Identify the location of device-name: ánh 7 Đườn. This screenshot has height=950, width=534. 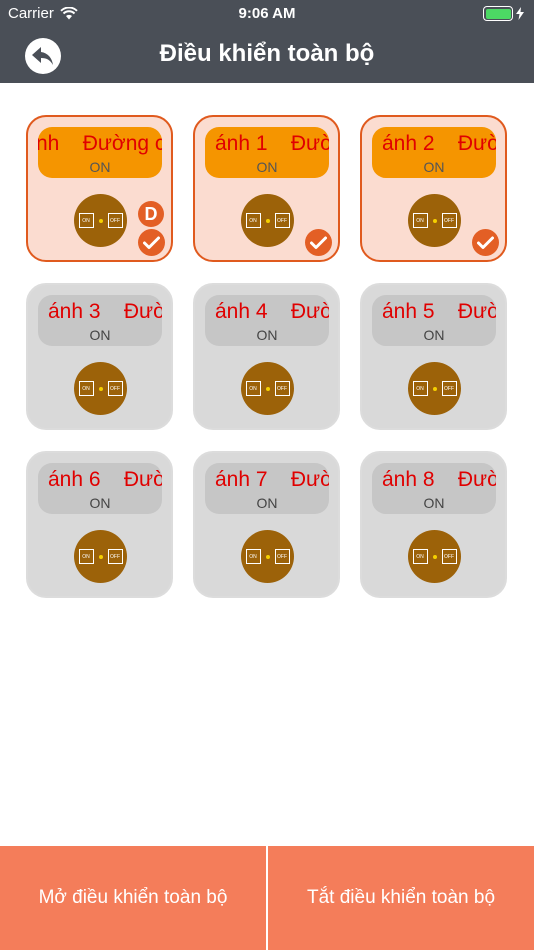
(272, 479).